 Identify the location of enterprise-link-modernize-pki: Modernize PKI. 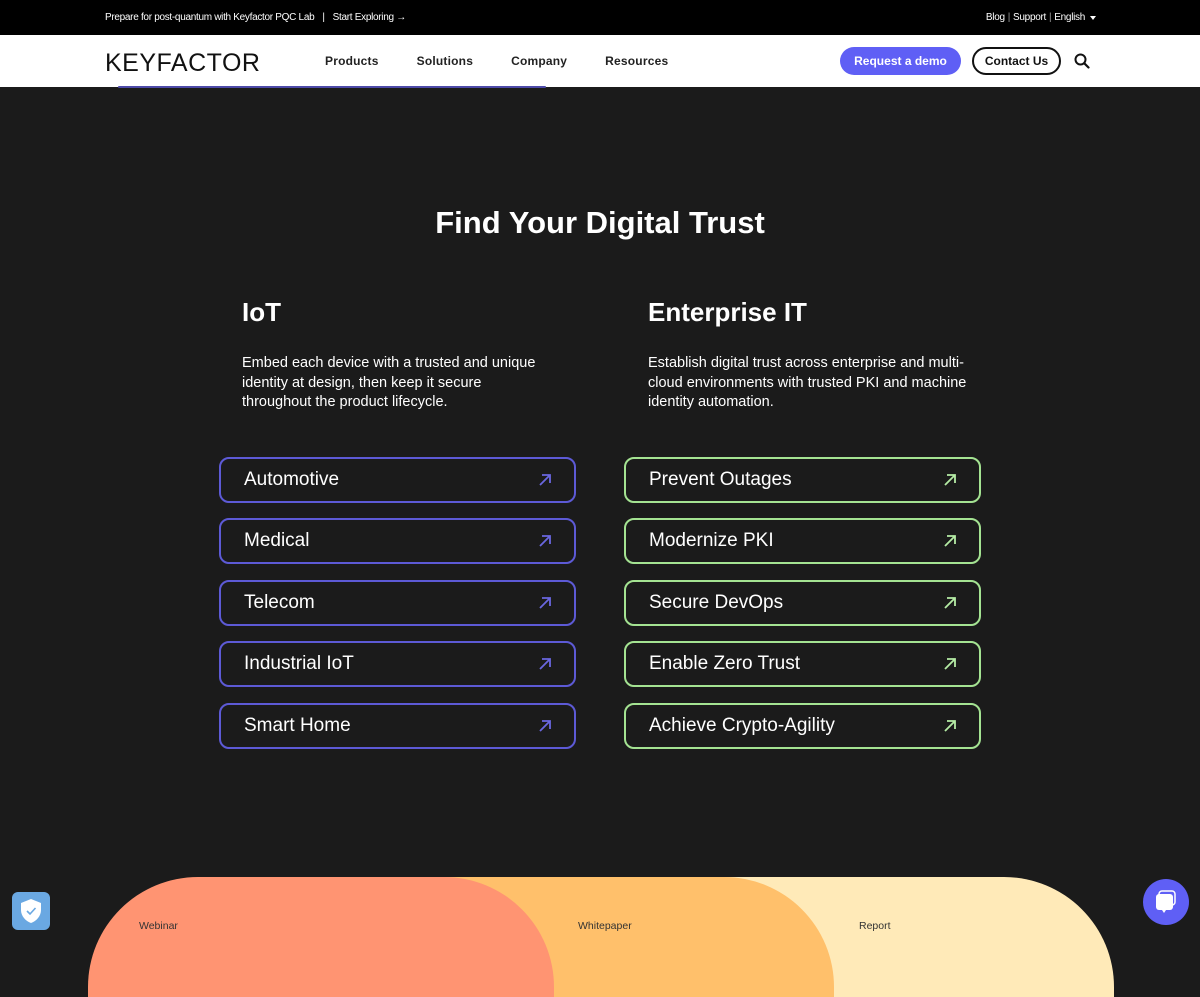
(802, 541).